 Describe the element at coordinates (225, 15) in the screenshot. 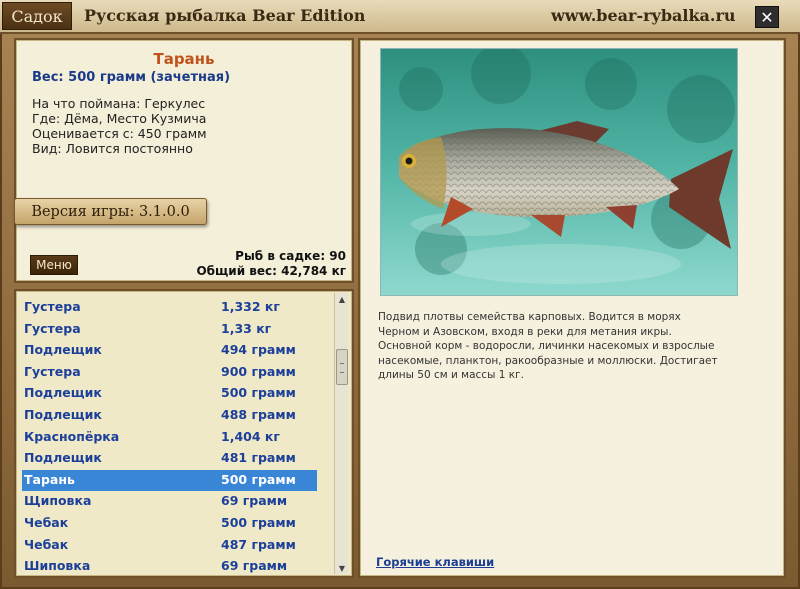

I see `app-title: Русская рыбалка Bear Edition` at that location.